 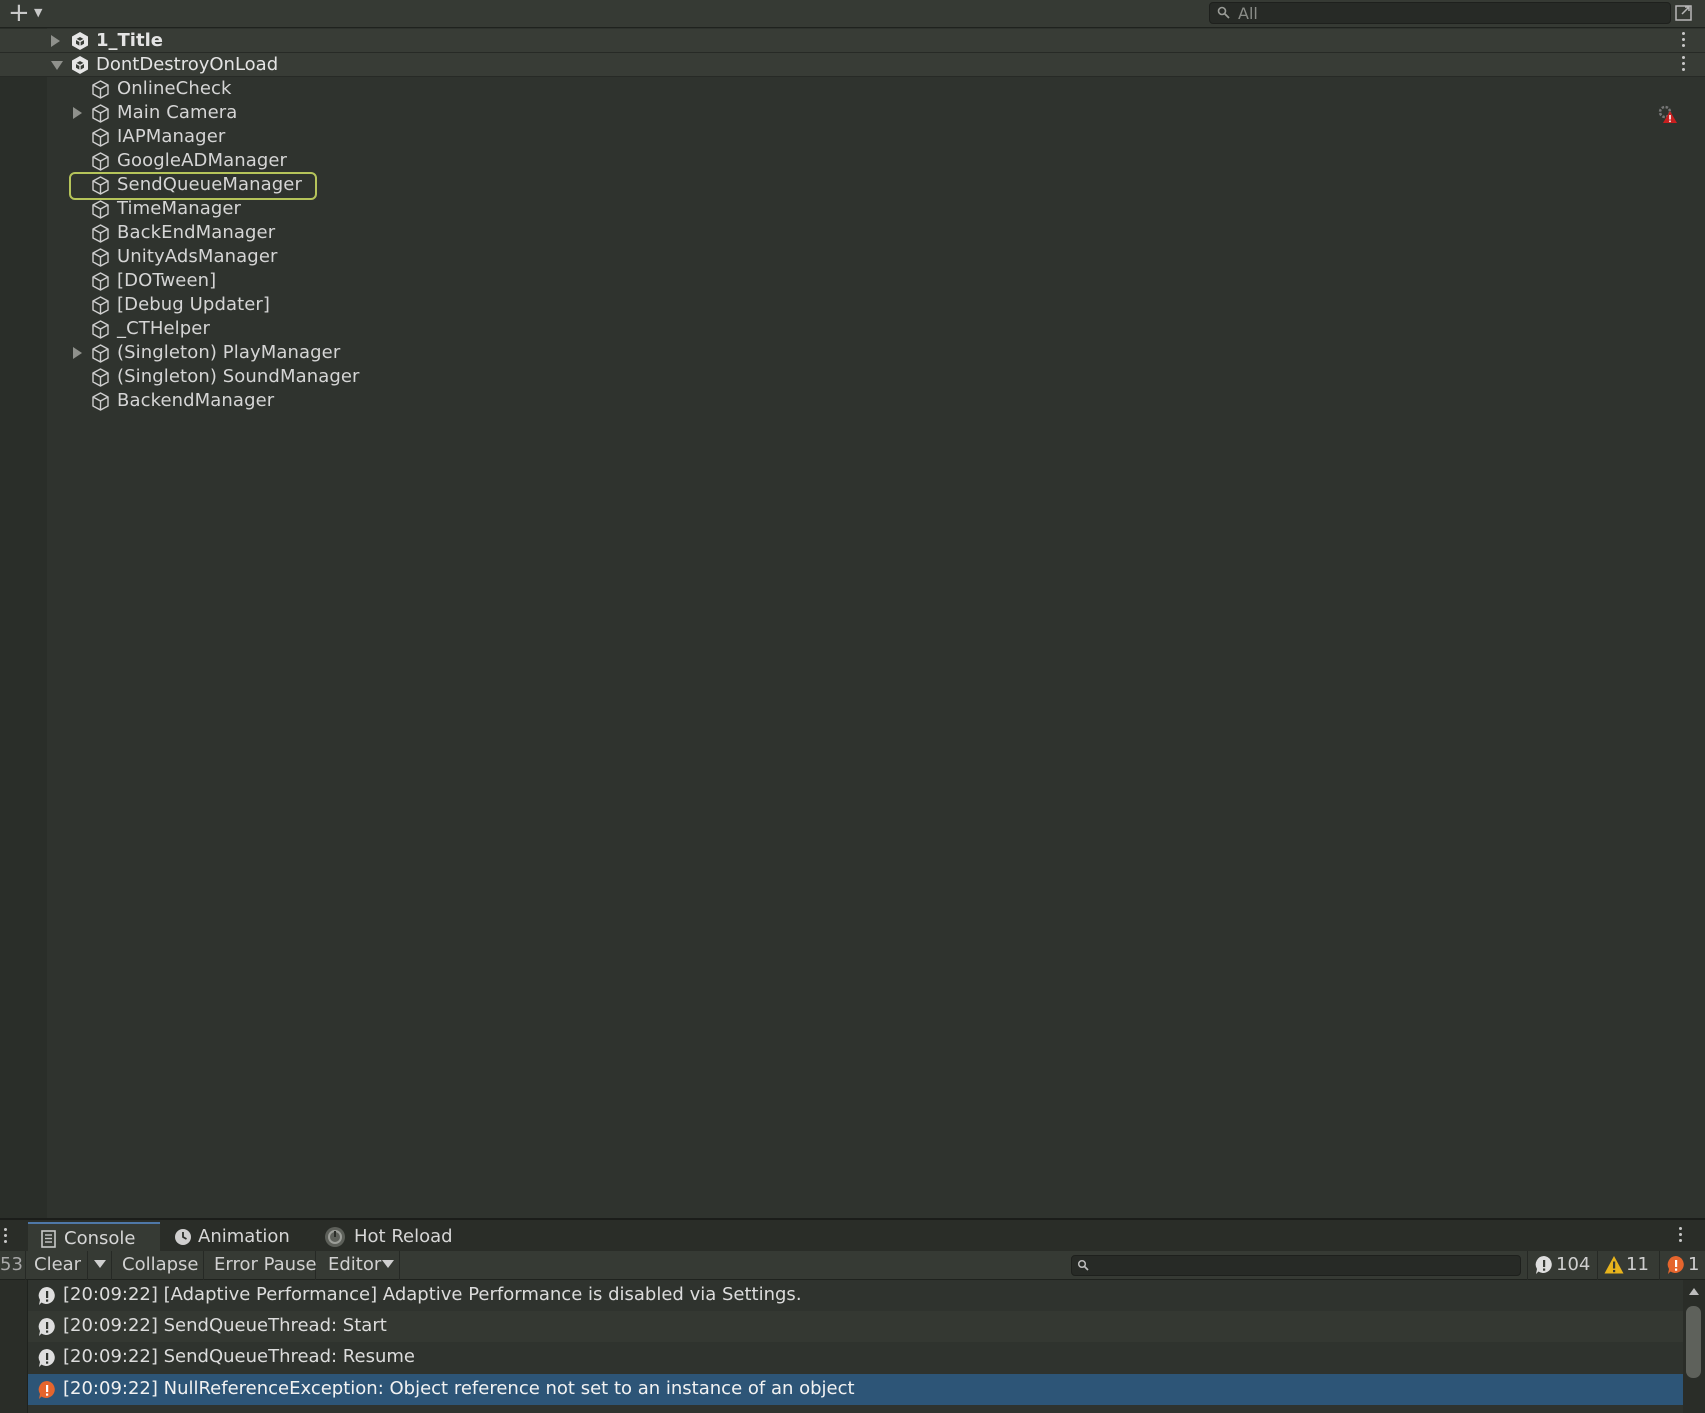 What do you see at coordinates (876, 161) in the screenshot?
I see `hierarchy-item-googleadmanager: GoogleADManager` at bounding box center [876, 161].